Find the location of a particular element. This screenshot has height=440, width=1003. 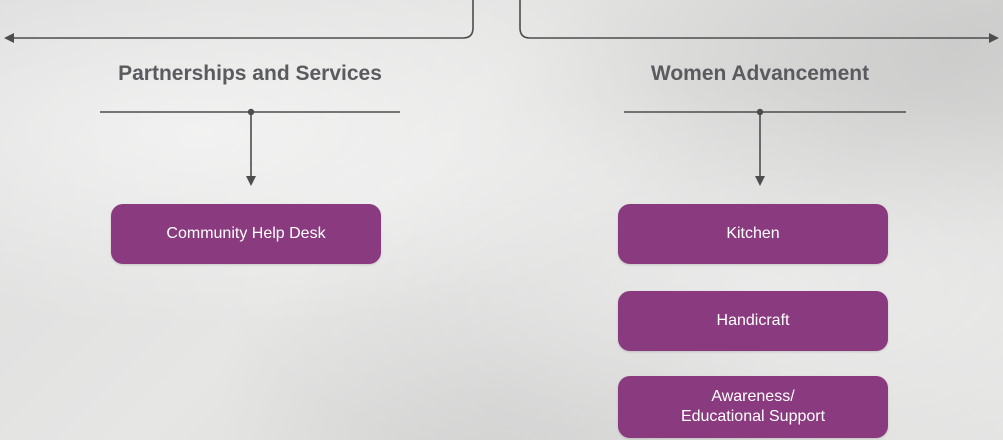

handicraft-box: Handicraft is located at coordinates (753, 321).